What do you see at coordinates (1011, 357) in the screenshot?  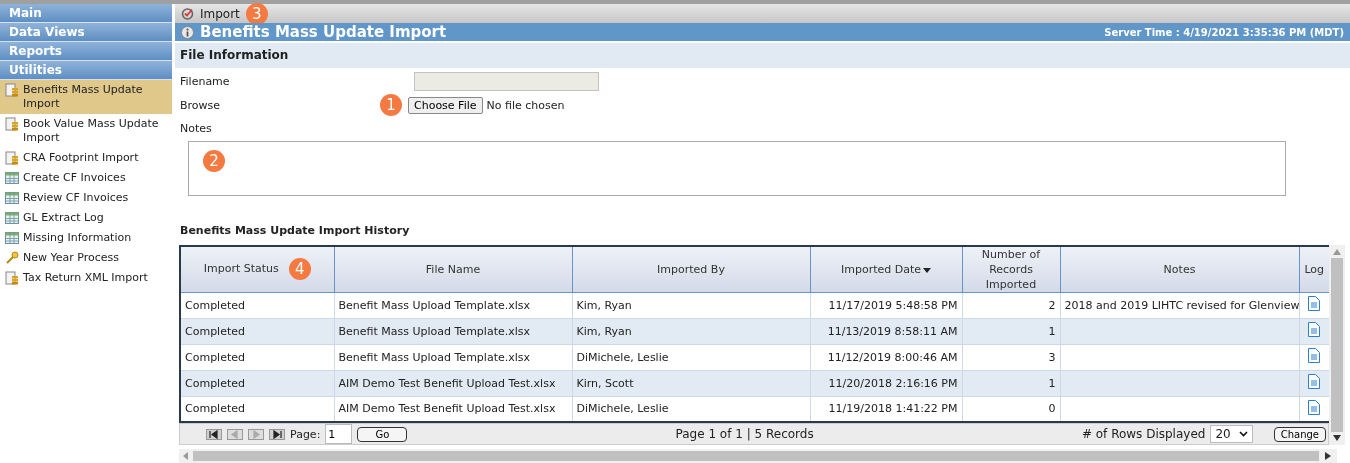 I see `table-cell: 3` at bounding box center [1011, 357].